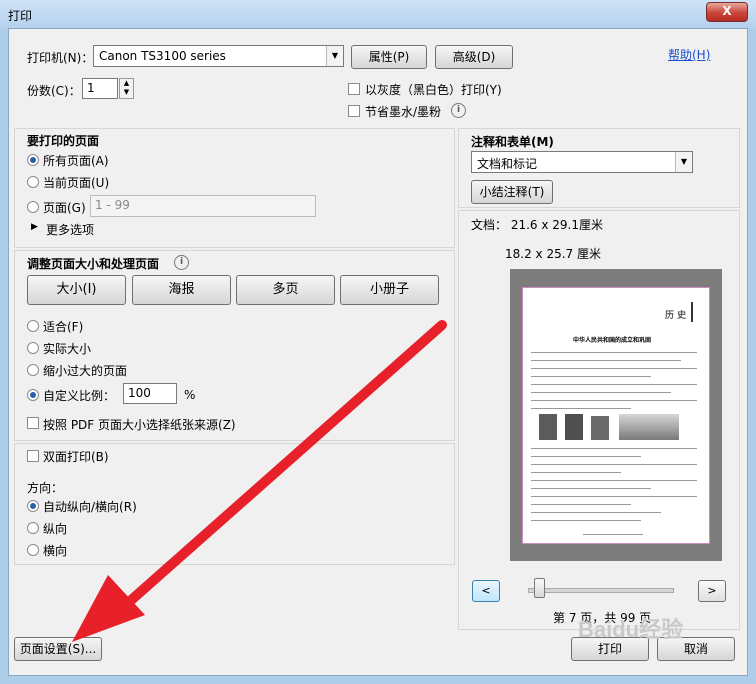  I want to click on more-options-label: 更多选项, so click(70, 229).